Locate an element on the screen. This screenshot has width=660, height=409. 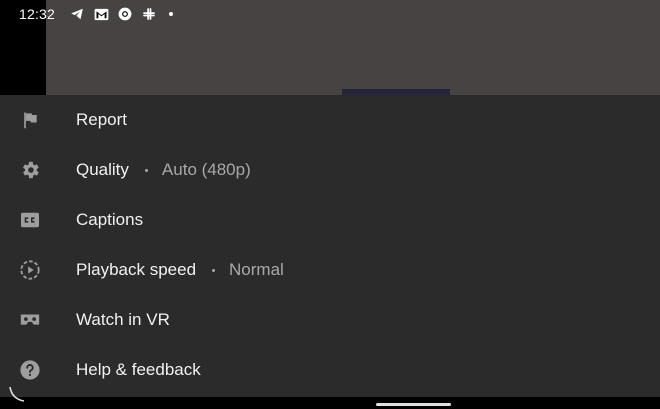
more-notifications-dot is located at coordinates (171, 14).